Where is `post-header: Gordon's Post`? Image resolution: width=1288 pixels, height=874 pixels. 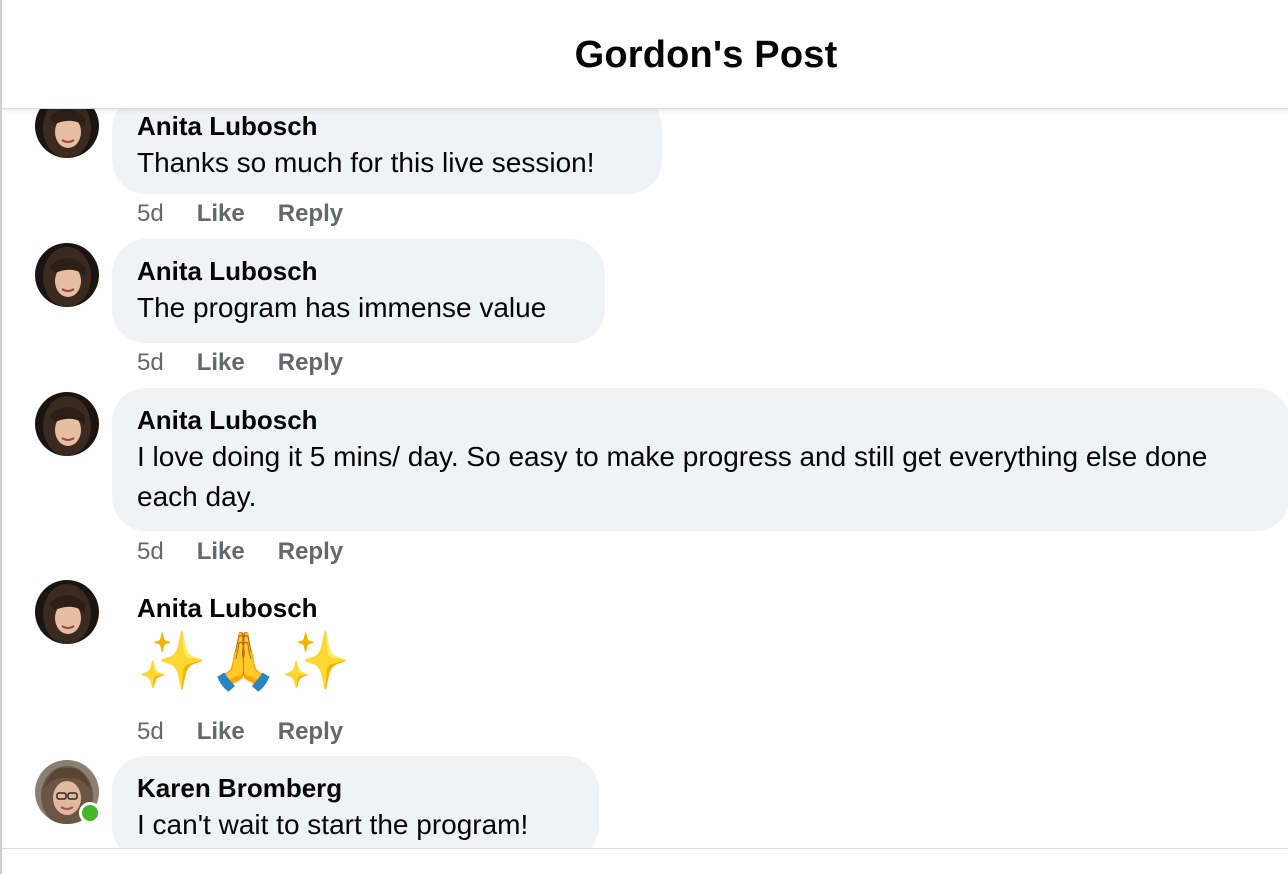
post-header: Gordon's Post is located at coordinates (645, 54).